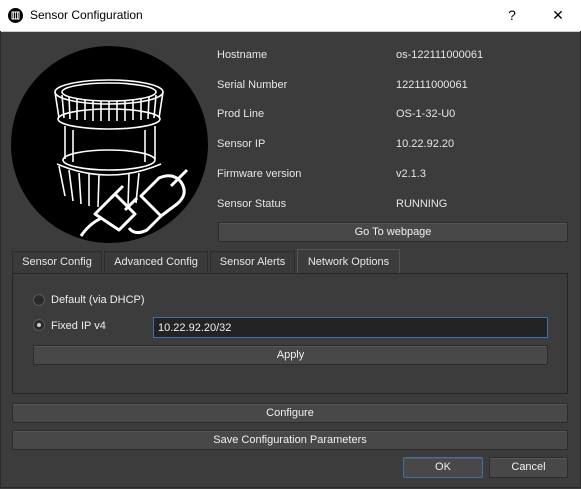 This screenshot has width=581, height=489. What do you see at coordinates (350, 327) in the screenshot?
I see `fixed-ip-input` at bounding box center [350, 327].